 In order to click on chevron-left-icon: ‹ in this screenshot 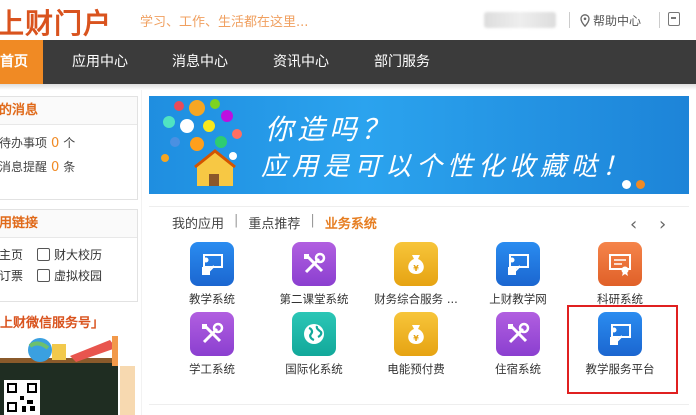, I will do `click(633, 224)`.